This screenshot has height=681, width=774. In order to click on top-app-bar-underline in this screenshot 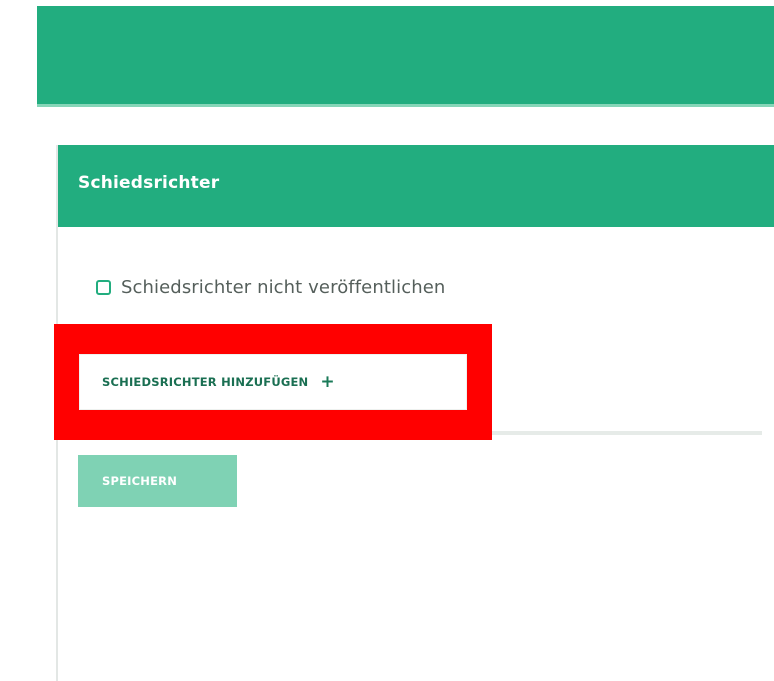, I will do `click(405, 105)`.